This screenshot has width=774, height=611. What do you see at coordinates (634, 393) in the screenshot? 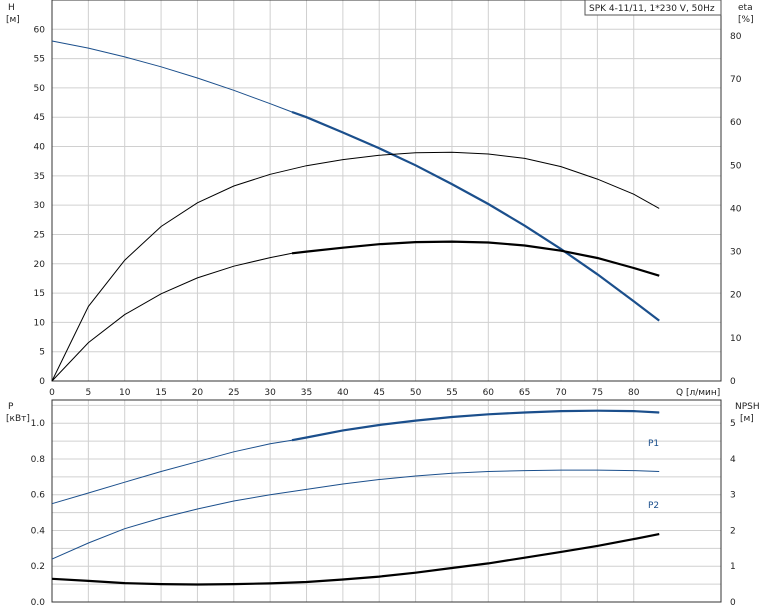
I see `x-tick-label: 80` at bounding box center [634, 393].